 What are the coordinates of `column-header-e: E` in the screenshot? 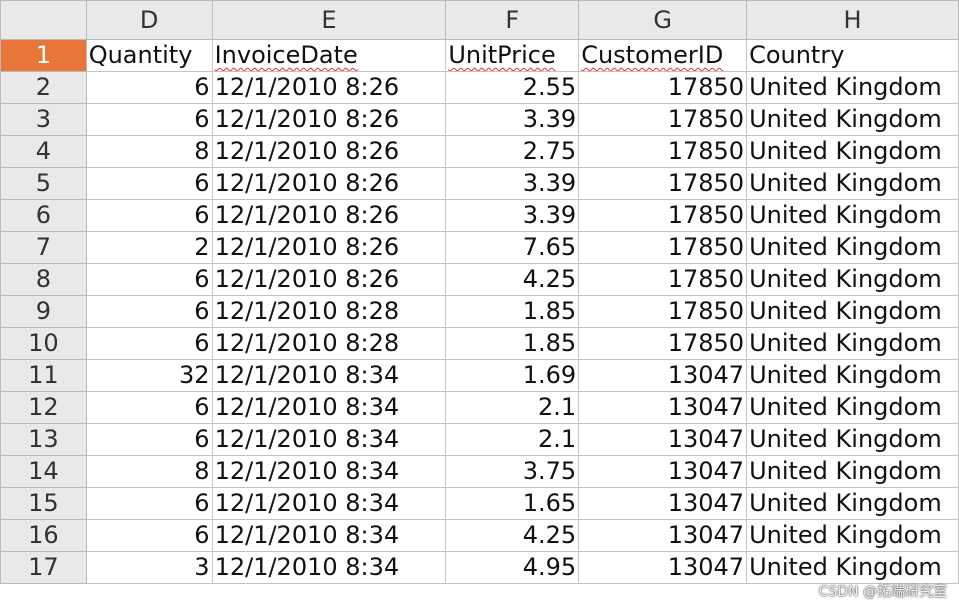 It's located at (329, 20).